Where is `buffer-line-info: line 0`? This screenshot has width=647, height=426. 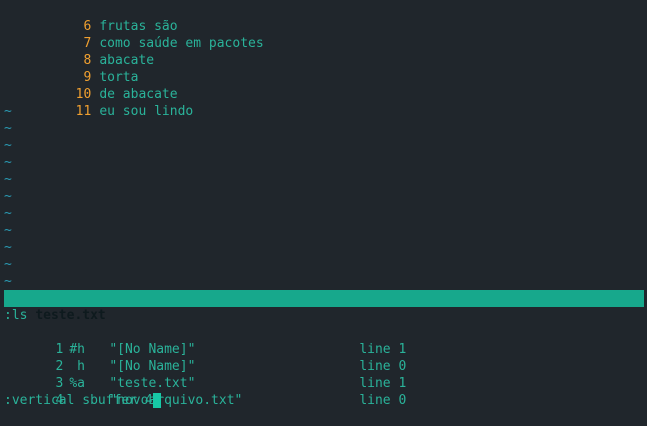
buffer-line-info: line 0 is located at coordinates (383, 400).